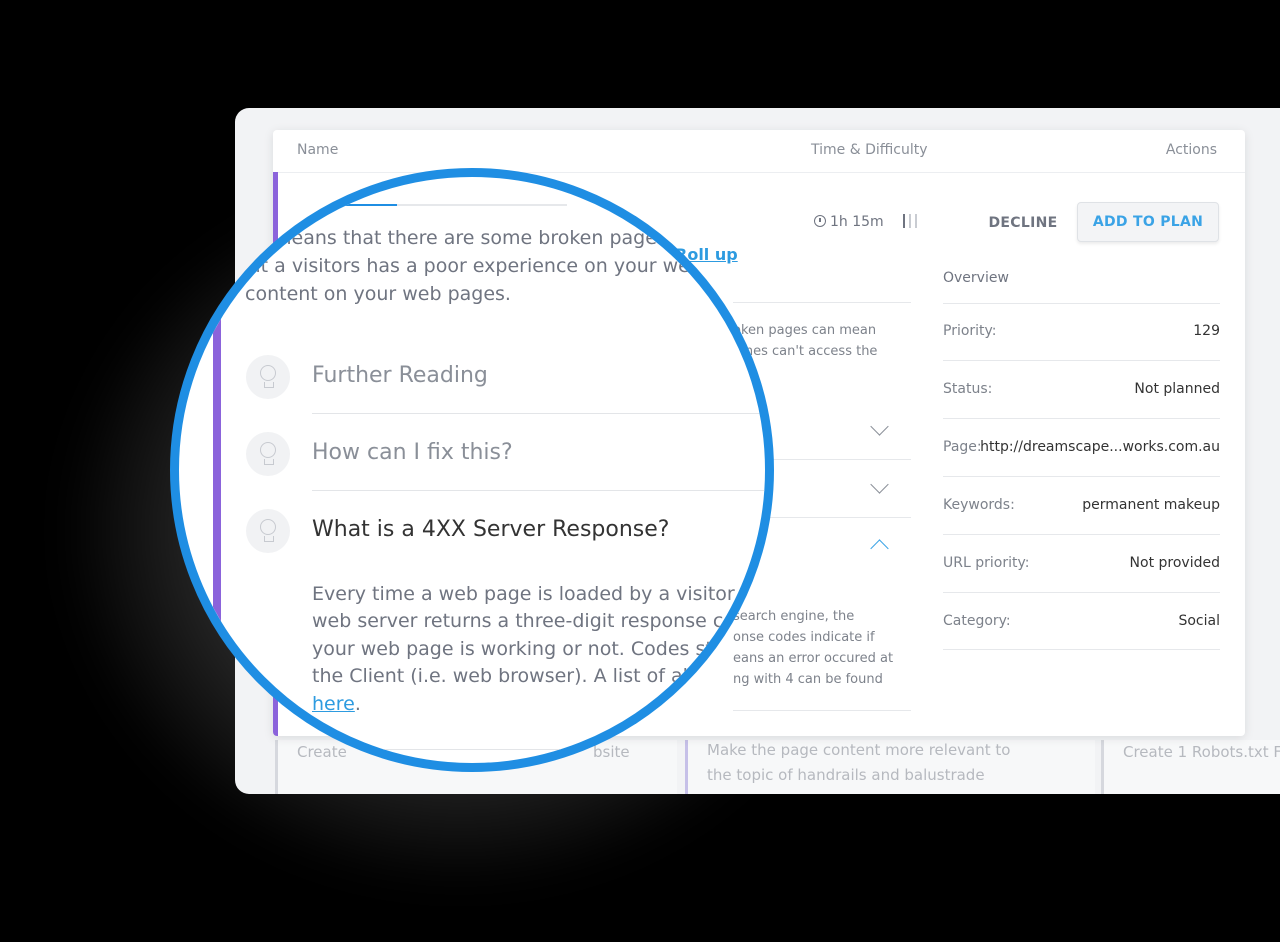  Describe the element at coordinates (1191, 150) in the screenshot. I see `column-header-actions: Actions` at that location.